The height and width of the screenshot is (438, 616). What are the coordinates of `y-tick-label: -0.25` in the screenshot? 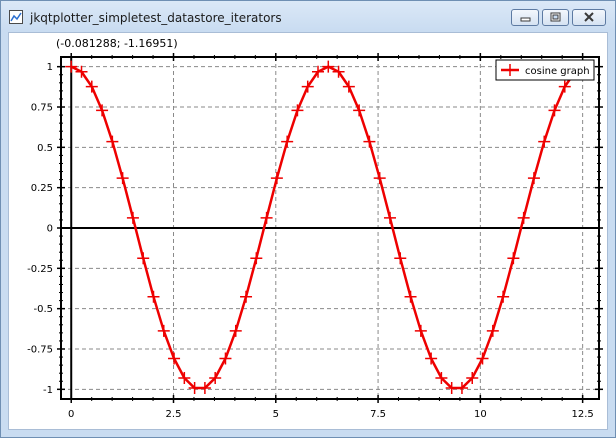 It's located at (40, 269).